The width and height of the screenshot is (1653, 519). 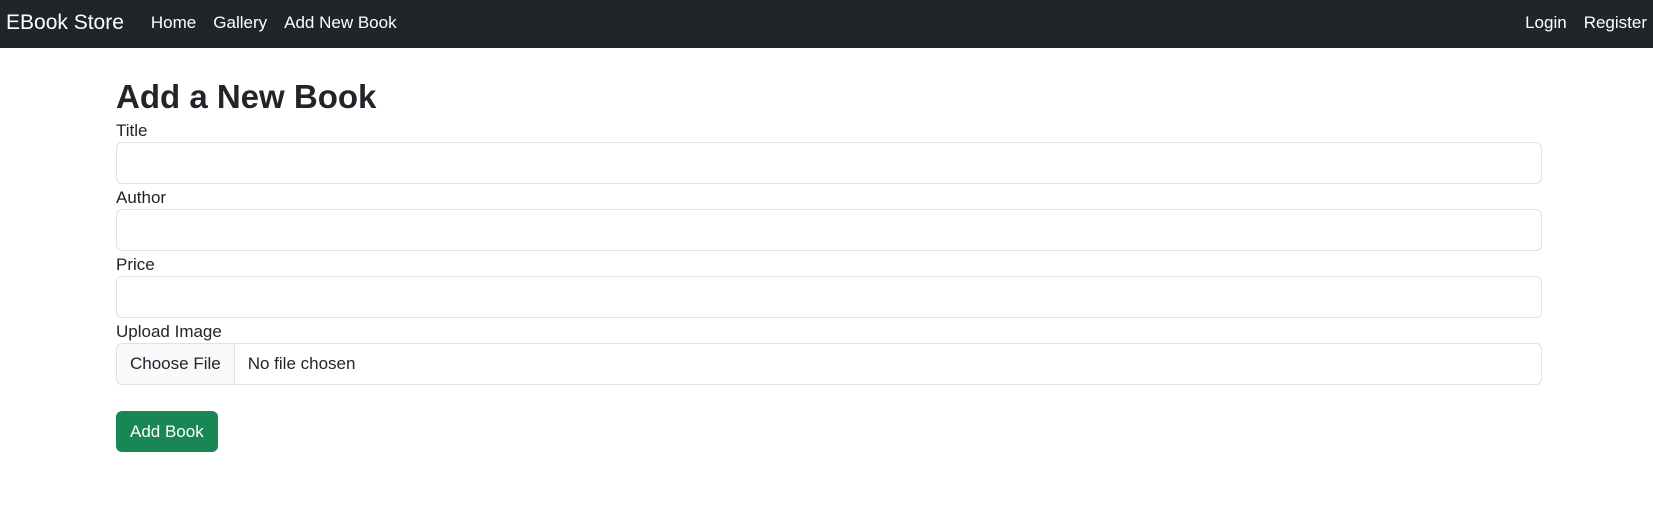 What do you see at coordinates (1577, 23) in the screenshot?
I see `auth-nav: Login Register` at bounding box center [1577, 23].